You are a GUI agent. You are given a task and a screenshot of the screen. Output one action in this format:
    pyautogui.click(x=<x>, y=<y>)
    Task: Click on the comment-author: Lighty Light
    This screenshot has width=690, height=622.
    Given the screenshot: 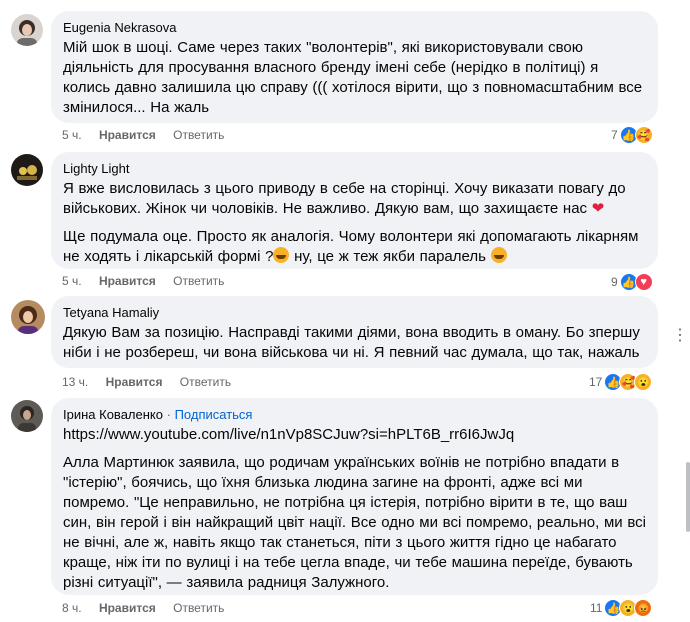 What is the action you would take?
    pyautogui.click(x=354, y=168)
    